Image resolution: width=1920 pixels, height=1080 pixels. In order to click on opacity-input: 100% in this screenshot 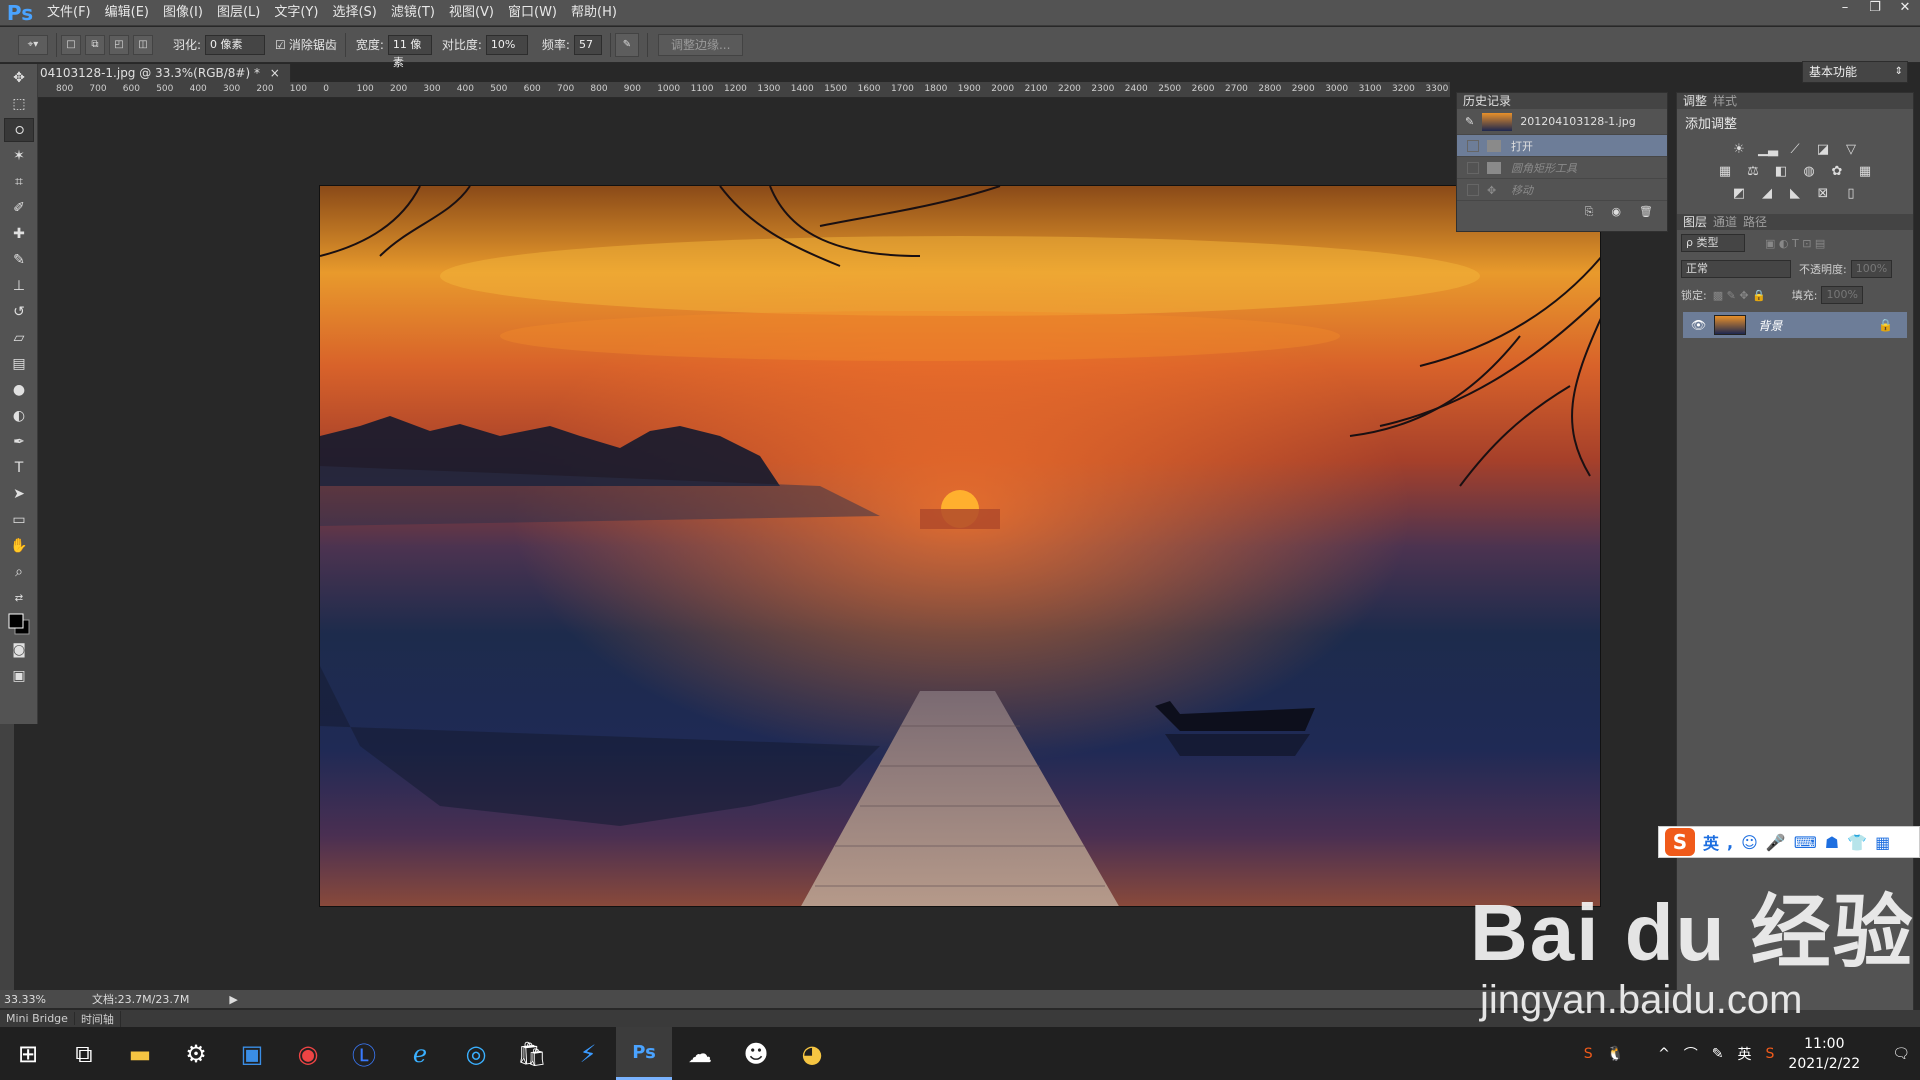, I will do `click(1871, 269)`.